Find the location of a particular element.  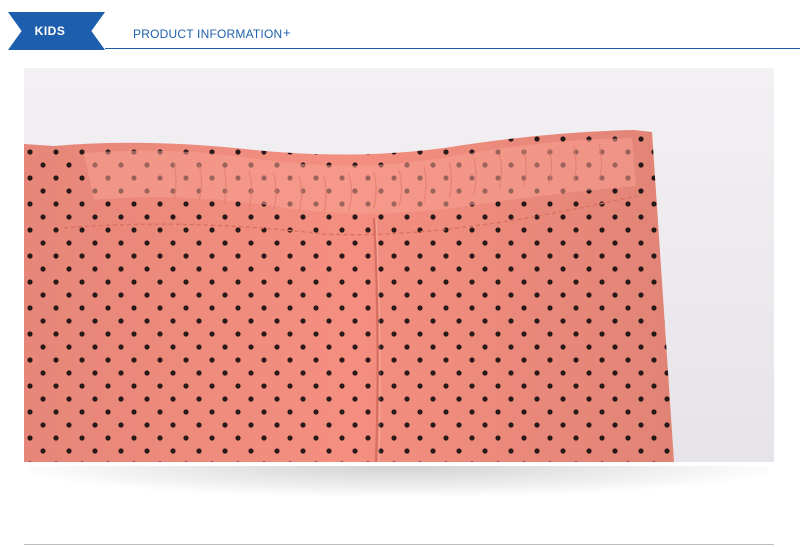

photo-shadow is located at coordinates (399, 481).